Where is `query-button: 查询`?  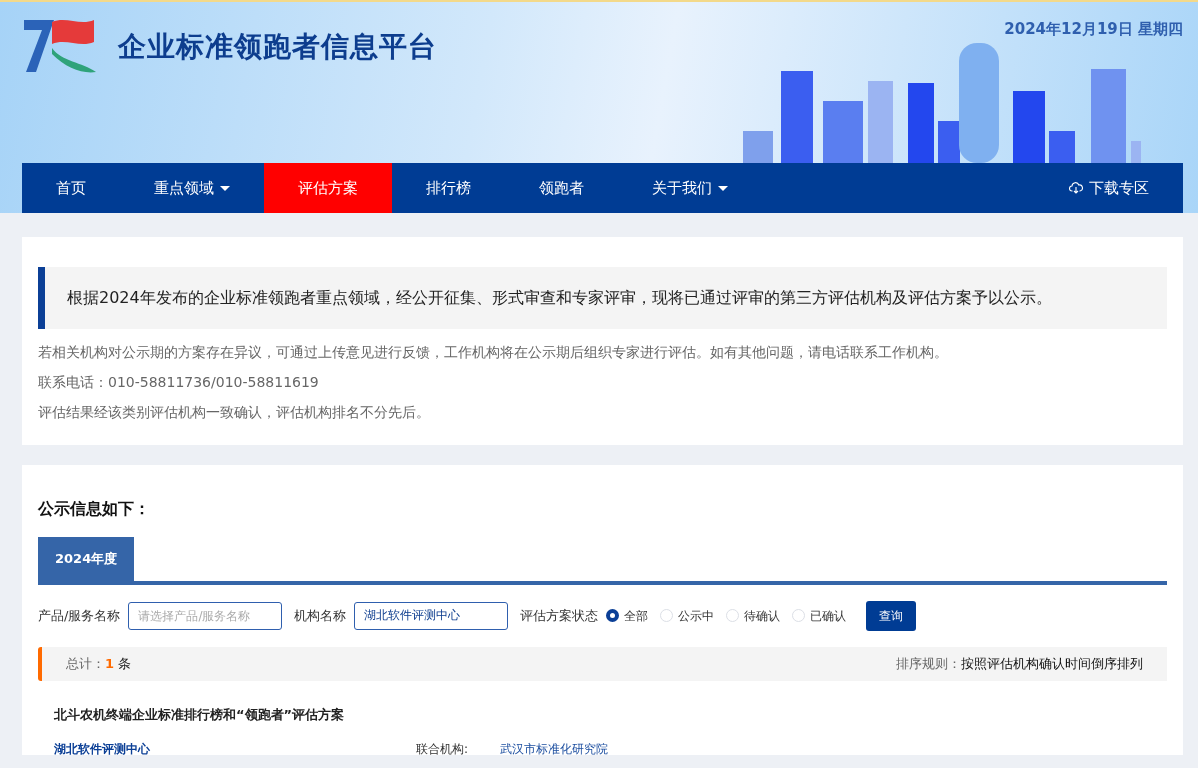
query-button: 查询 is located at coordinates (891, 615).